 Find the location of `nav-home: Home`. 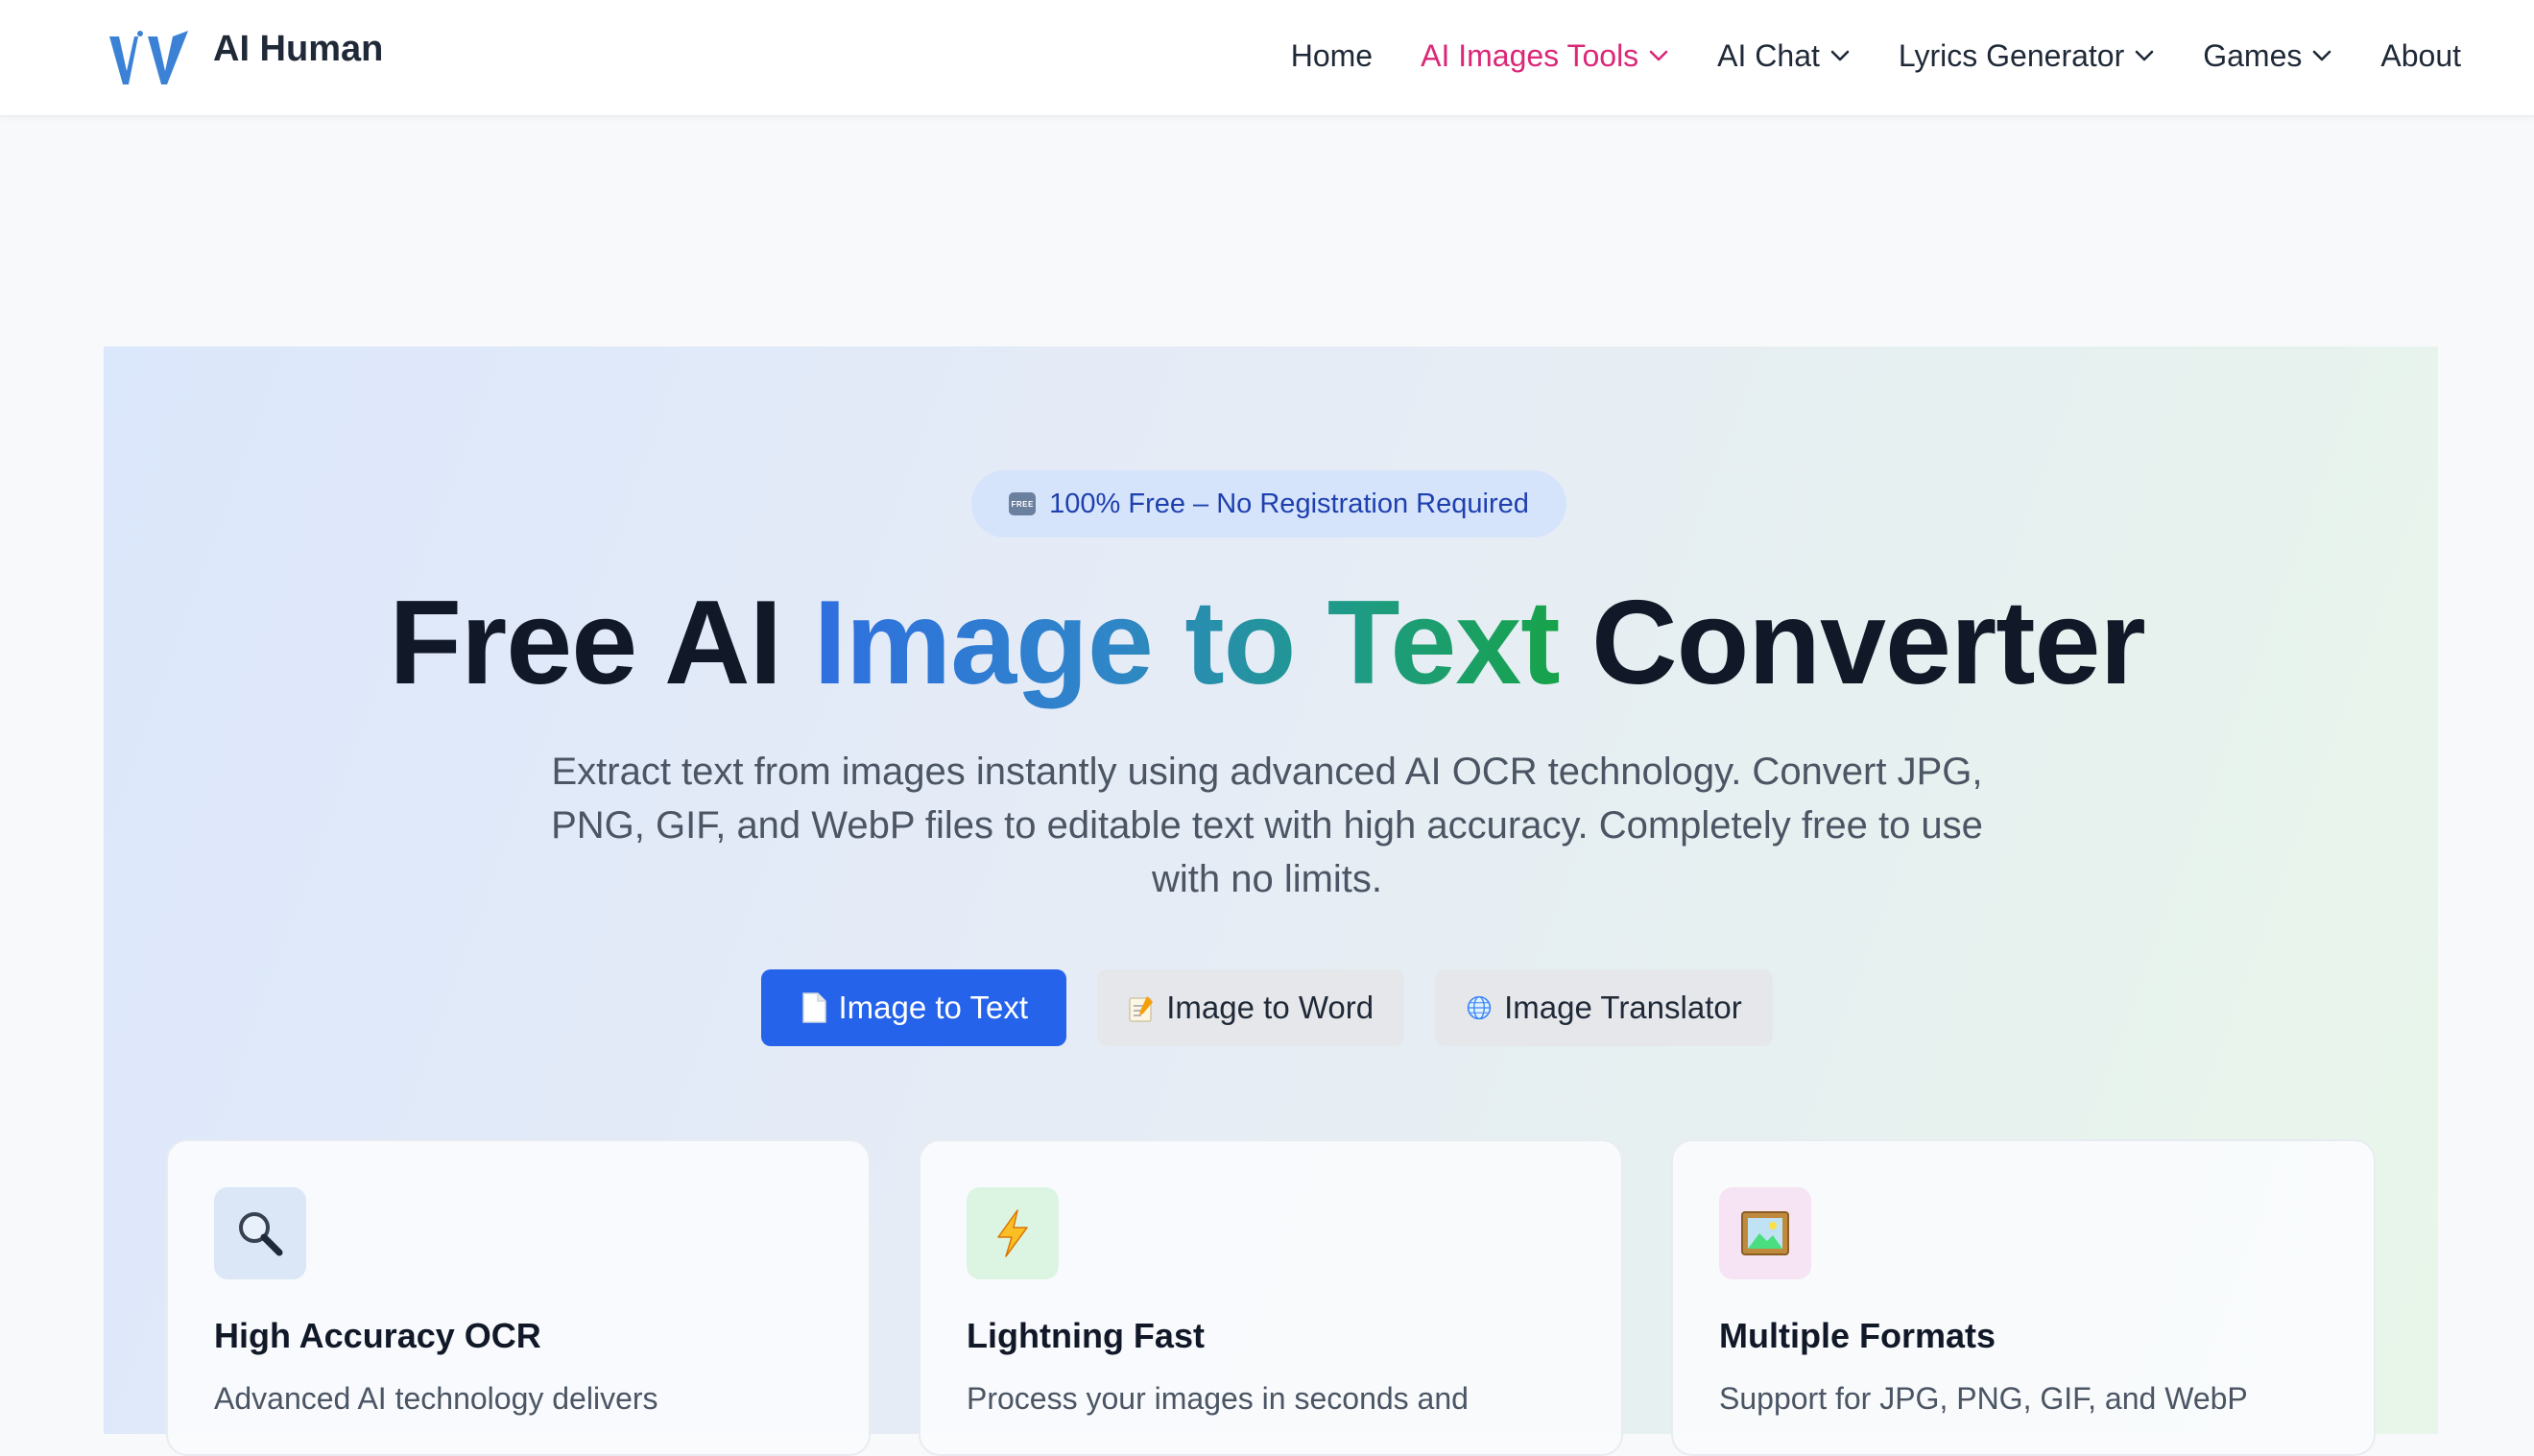

nav-home: Home is located at coordinates (1332, 56).